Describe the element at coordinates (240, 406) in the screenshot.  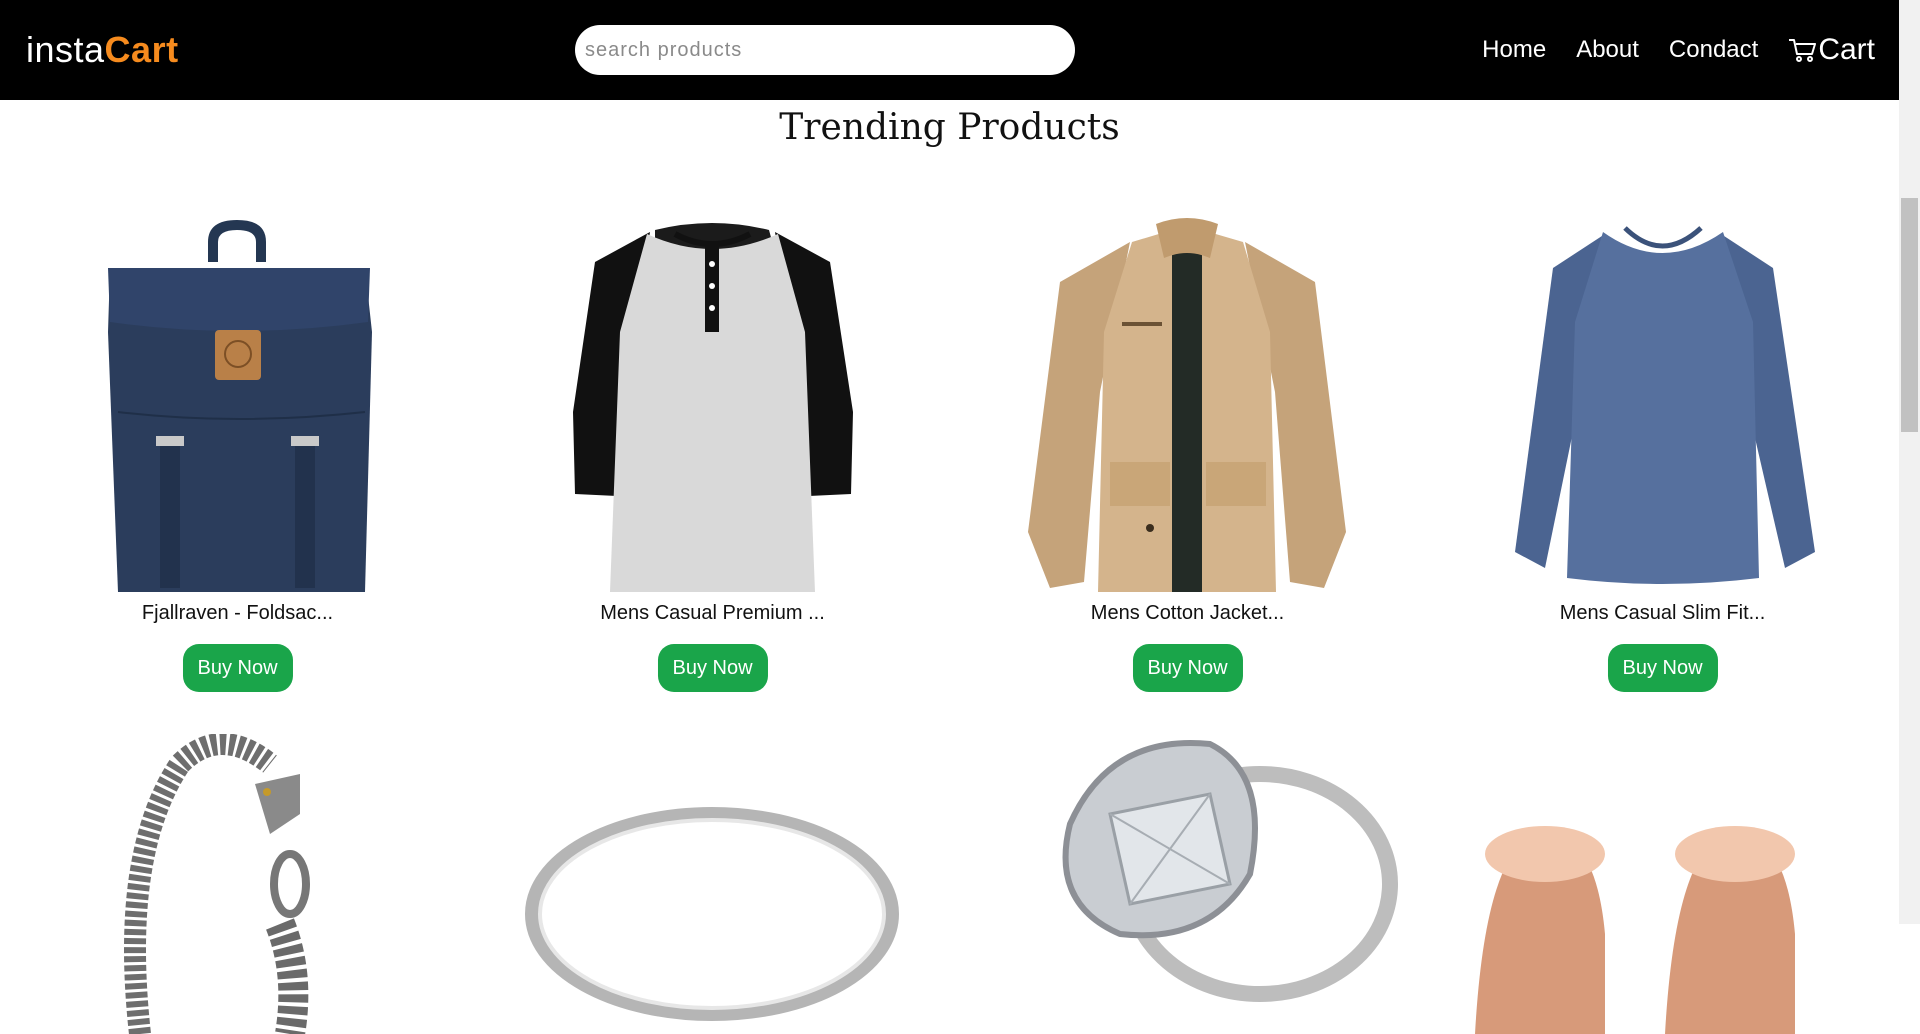
I see `backpack-image` at that location.